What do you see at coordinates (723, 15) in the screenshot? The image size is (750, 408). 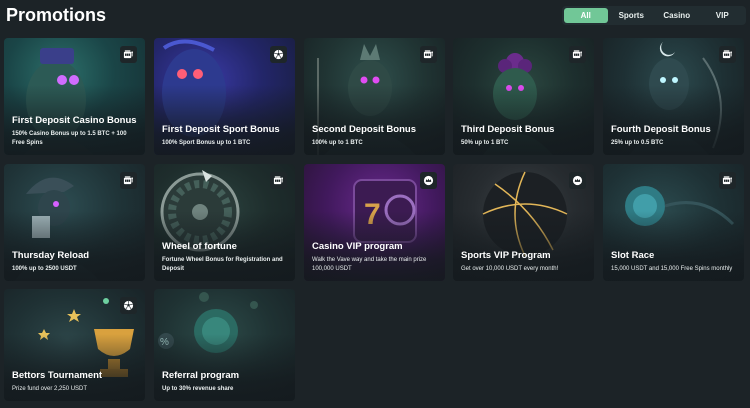 I see `tab-vip: VIP` at bounding box center [723, 15].